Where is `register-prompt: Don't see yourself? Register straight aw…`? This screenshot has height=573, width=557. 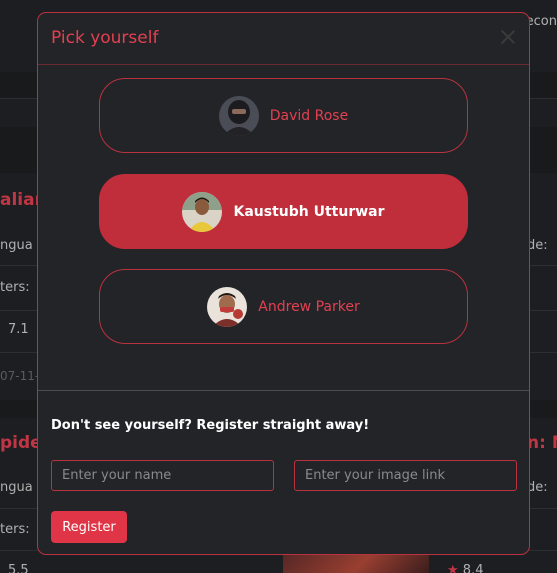
register-prompt: Don't see yourself? Register straight aw… is located at coordinates (210, 425).